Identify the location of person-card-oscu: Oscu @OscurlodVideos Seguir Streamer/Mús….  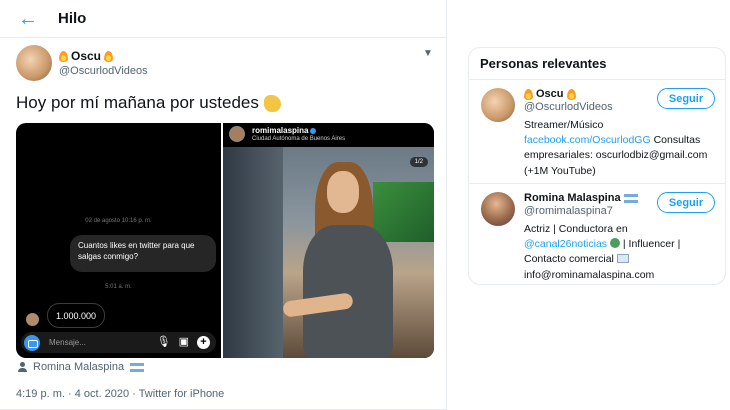
(597, 132).